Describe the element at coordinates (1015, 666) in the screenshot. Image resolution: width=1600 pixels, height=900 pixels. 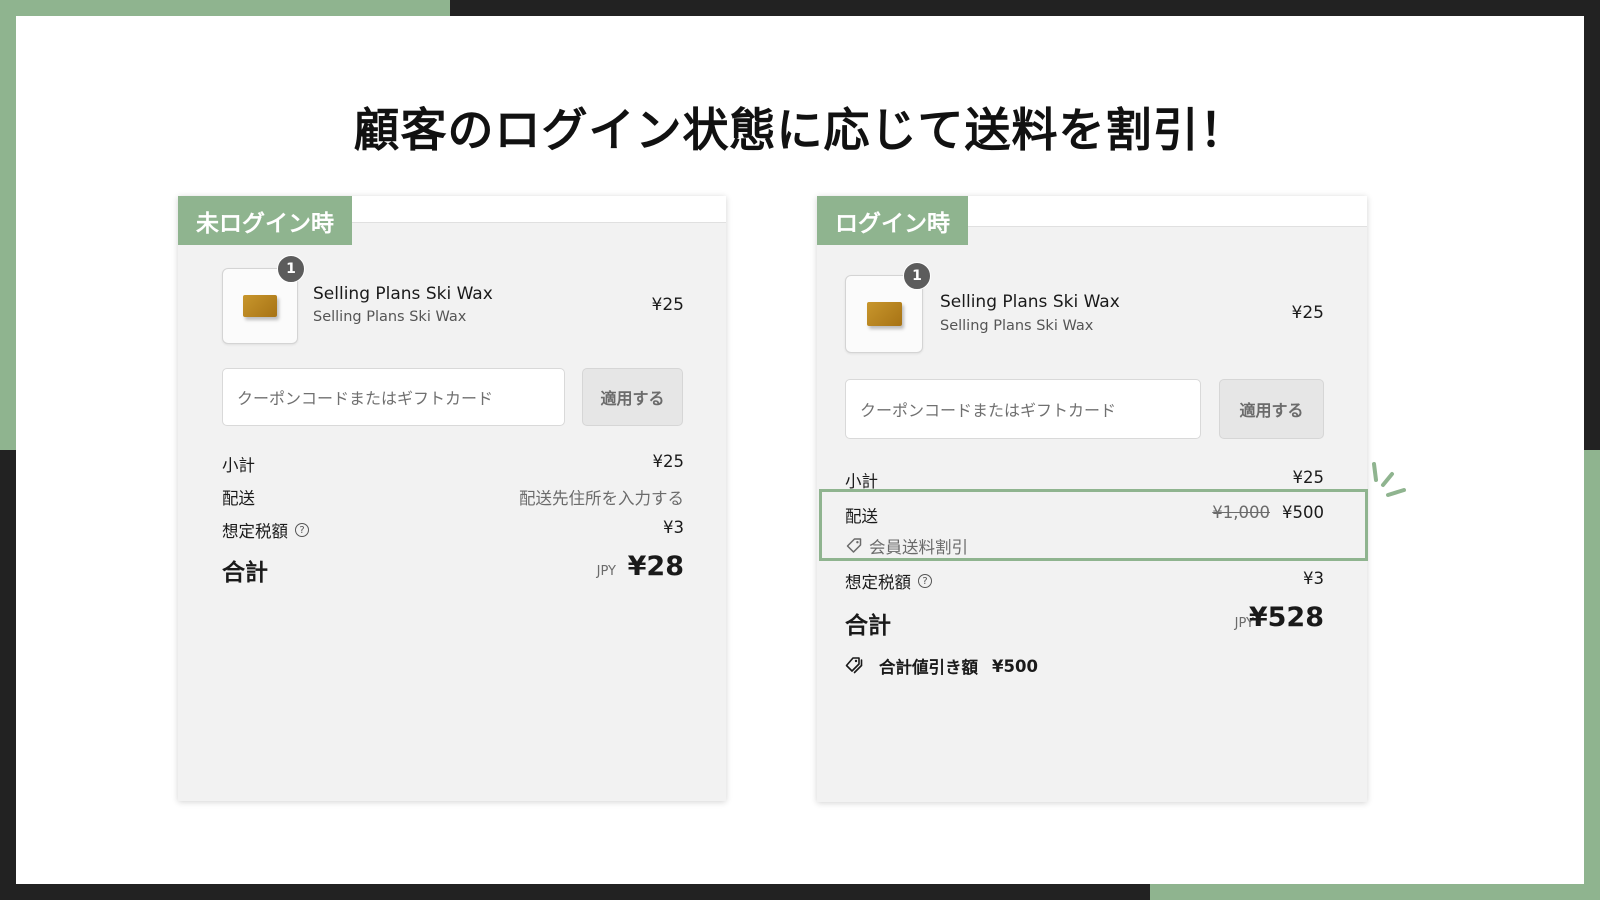
I see `savings-value: ¥500` at that location.